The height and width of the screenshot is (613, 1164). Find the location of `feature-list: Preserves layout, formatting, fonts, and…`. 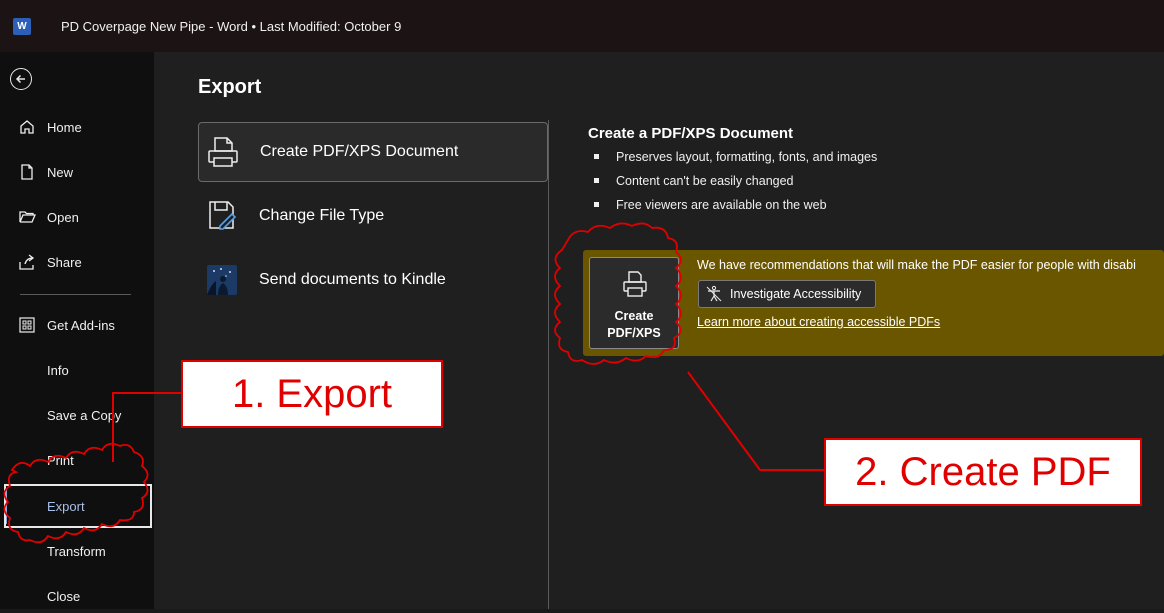

feature-list: Preserves layout, formatting, fonts, and… is located at coordinates (733, 185).